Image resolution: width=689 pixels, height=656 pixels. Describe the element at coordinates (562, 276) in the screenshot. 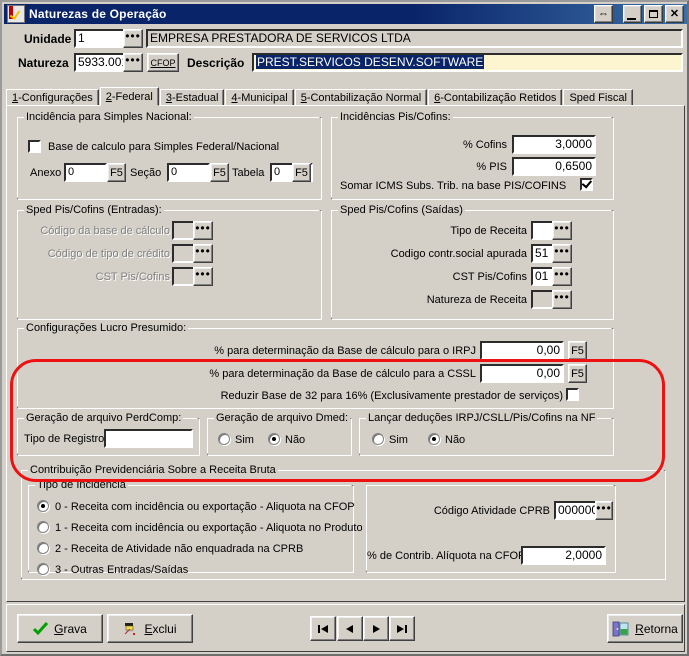

I see `cst-pis-cofins-saida-browse-button: •••` at that location.